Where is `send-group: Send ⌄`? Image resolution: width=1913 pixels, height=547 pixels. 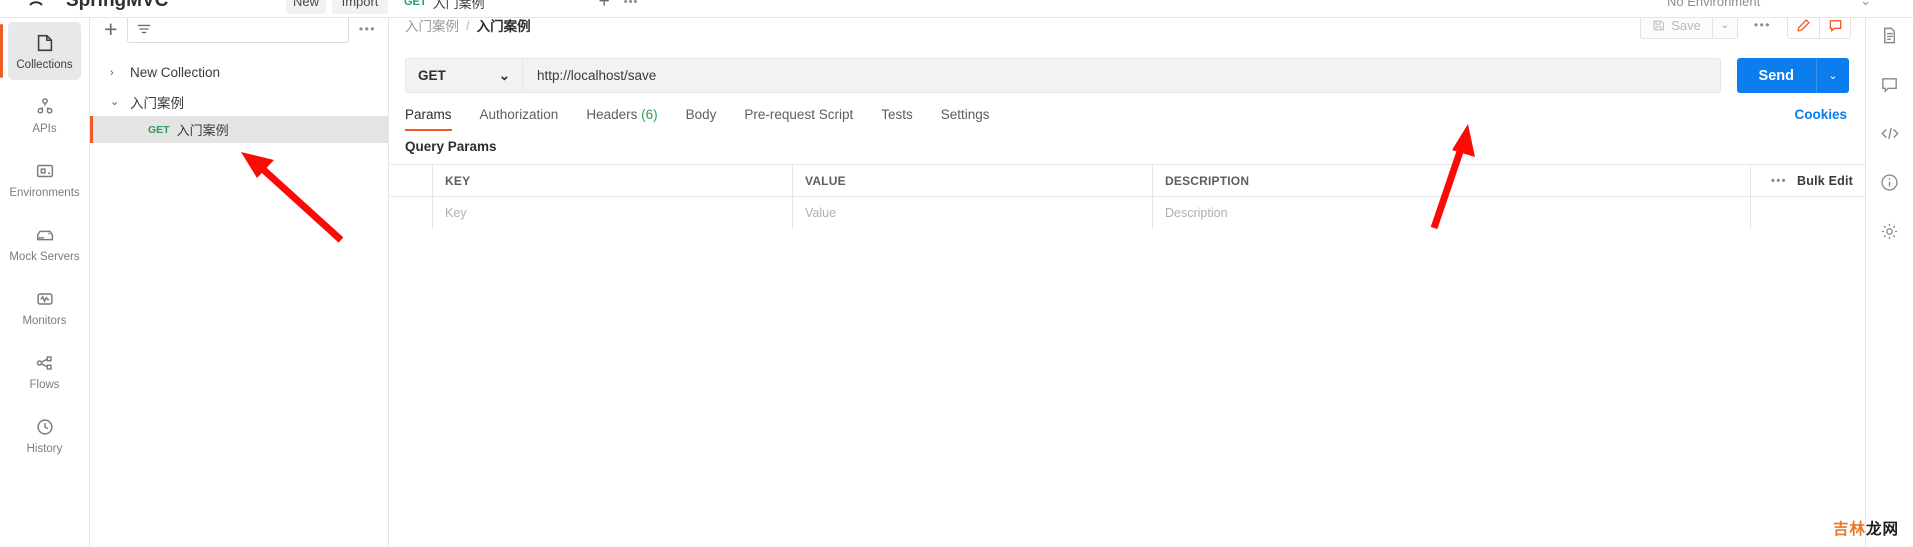
send-group: Send ⌄ is located at coordinates (1792, 75).